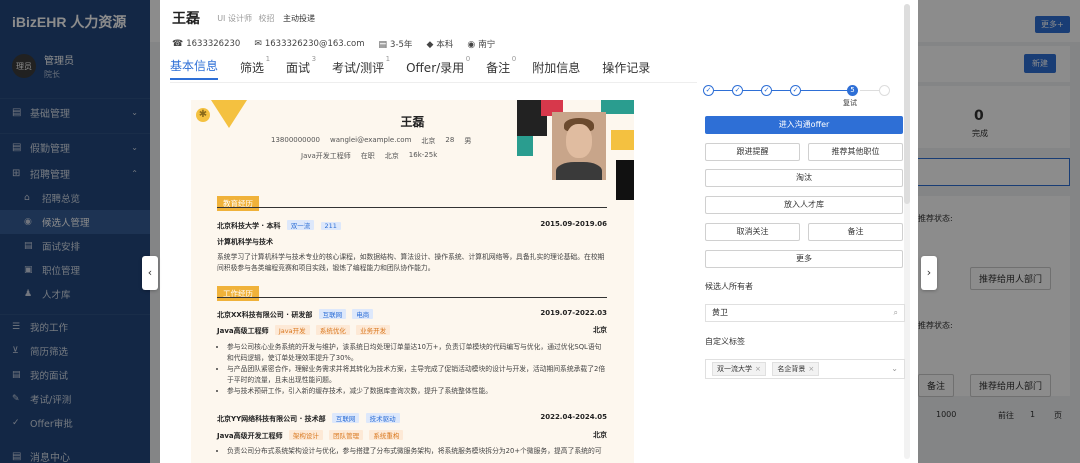 This screenshot has width=1080, height=463. What do you see at coordinates (573, 224) in the screenshot?
I see `edu-date: 2015.09-2019.06` at bounding box center [573, 224].